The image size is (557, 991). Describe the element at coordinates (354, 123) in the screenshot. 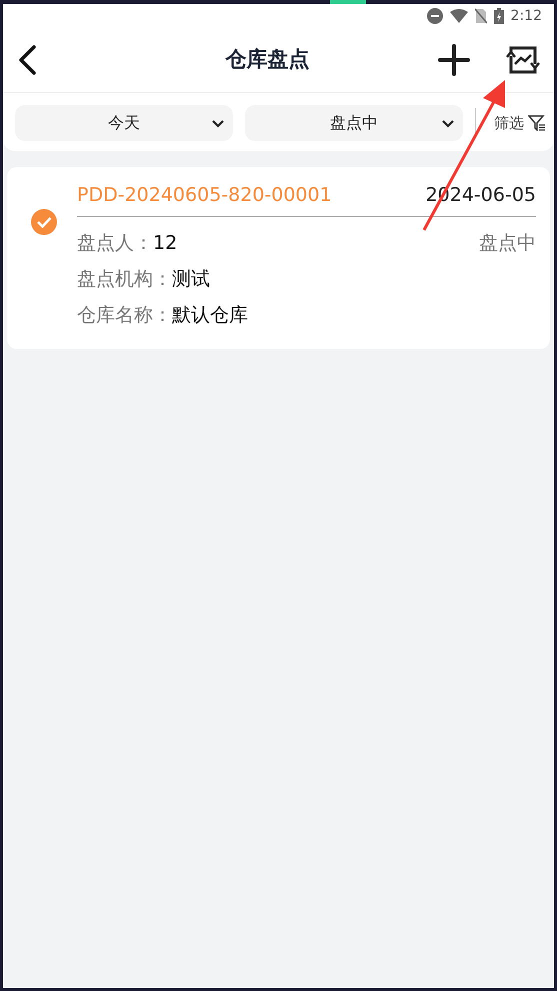

I see `dropdown: 盘点中` at that location.